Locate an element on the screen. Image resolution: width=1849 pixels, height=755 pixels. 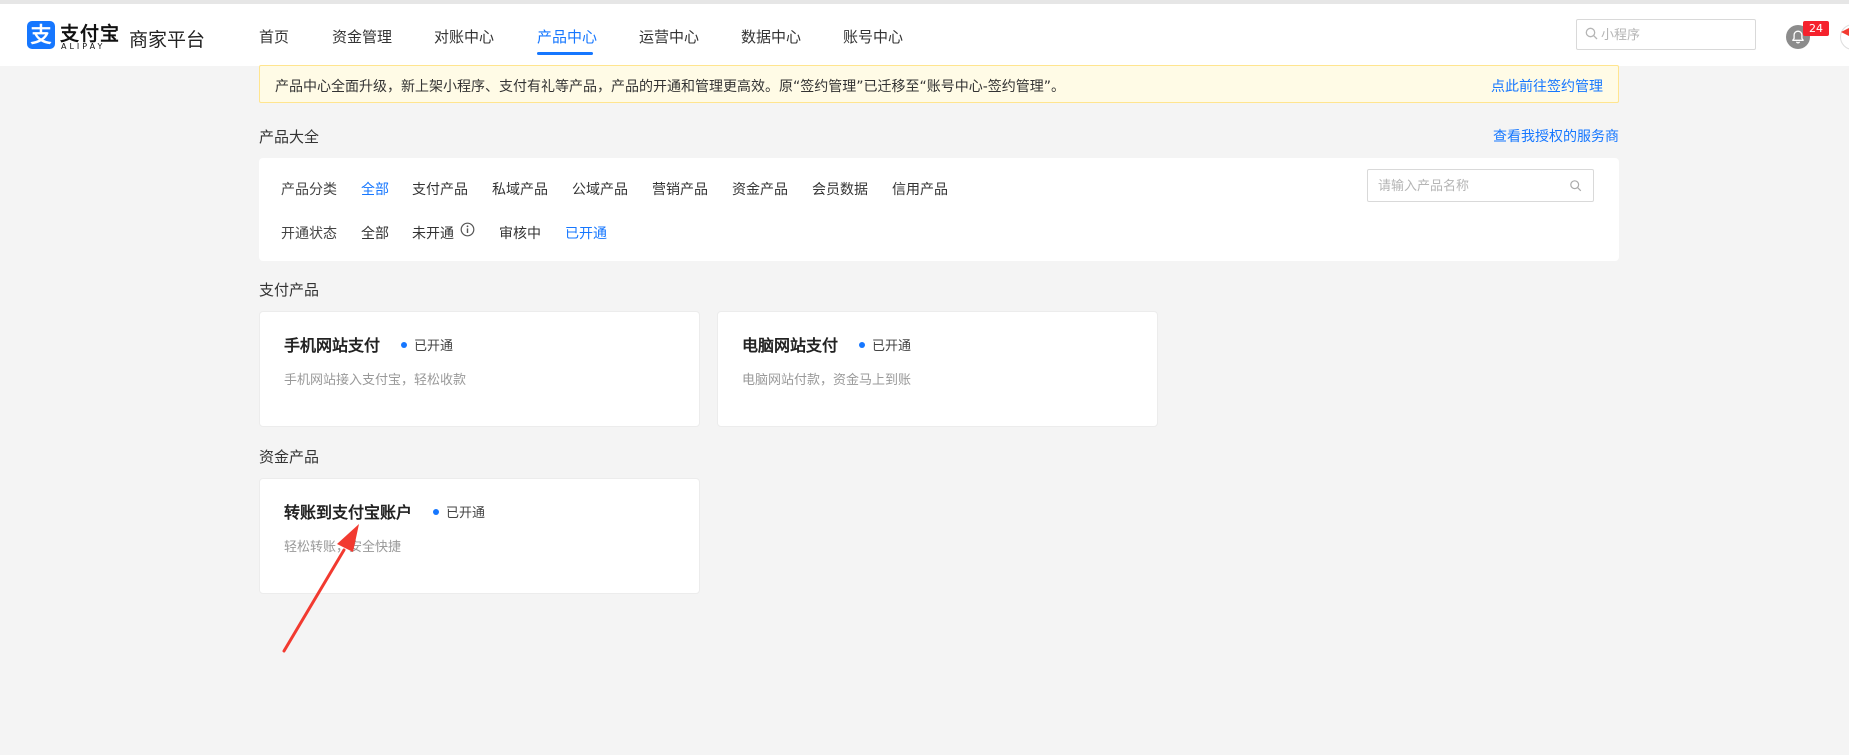
authorized-providers-link: 查看我授权的服务商 is located at coordinates (1556, 136).